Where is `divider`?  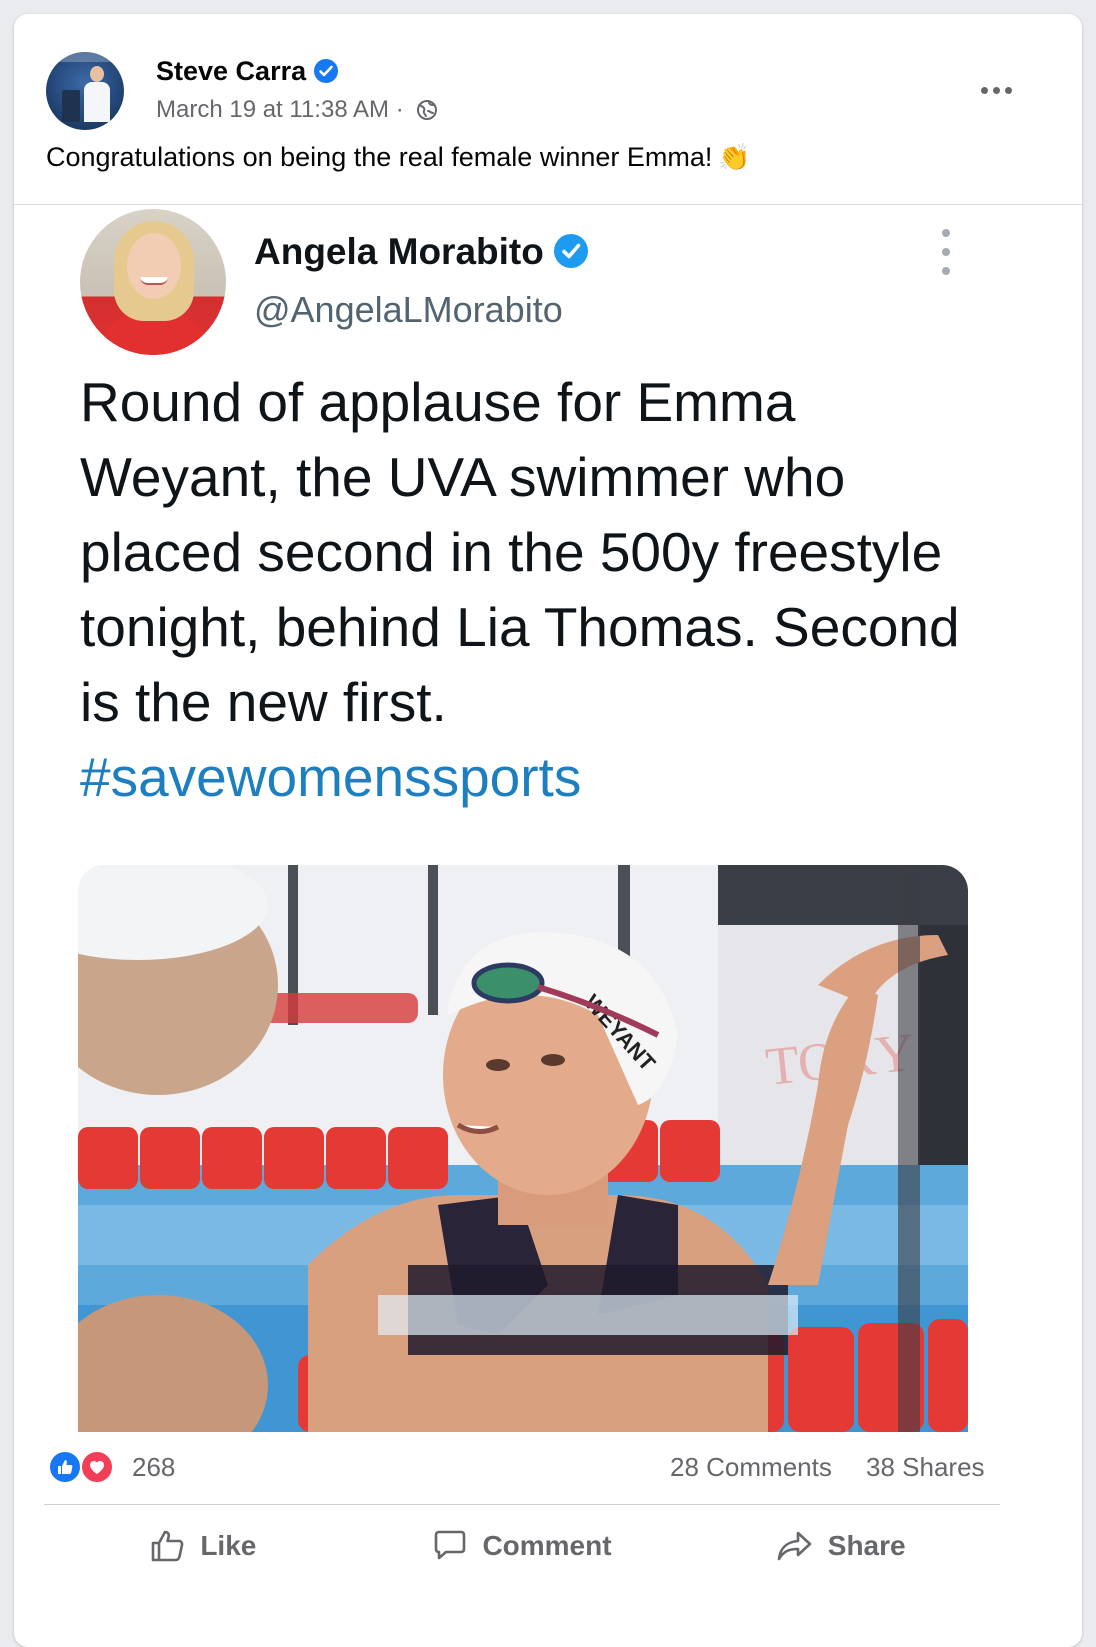
divider is located at coordinates (522, 1504).